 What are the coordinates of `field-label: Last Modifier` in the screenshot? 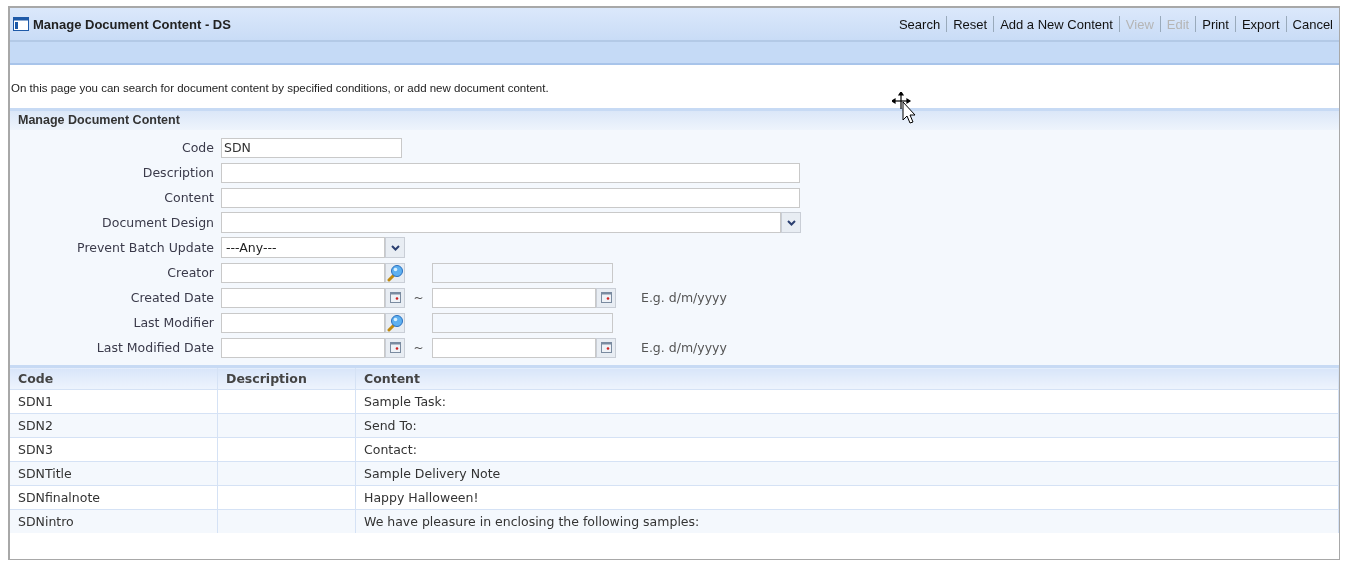 It's located at (173, 322).